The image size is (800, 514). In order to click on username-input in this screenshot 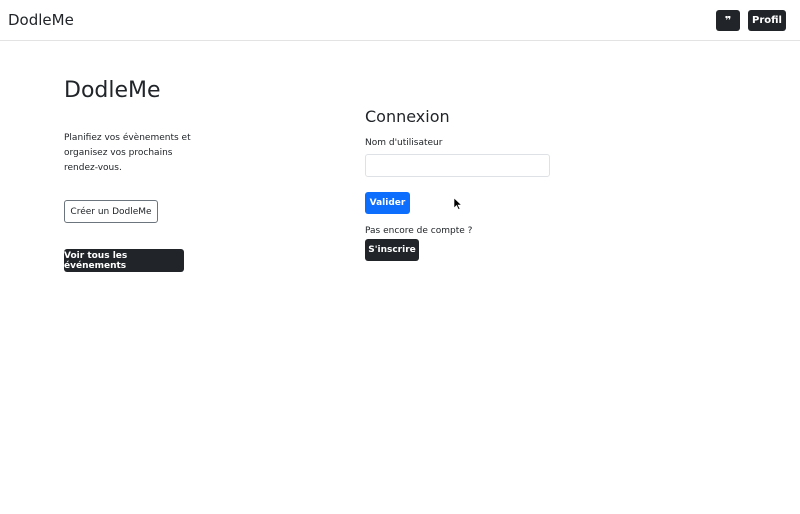, I will do `click(457, 165)`.